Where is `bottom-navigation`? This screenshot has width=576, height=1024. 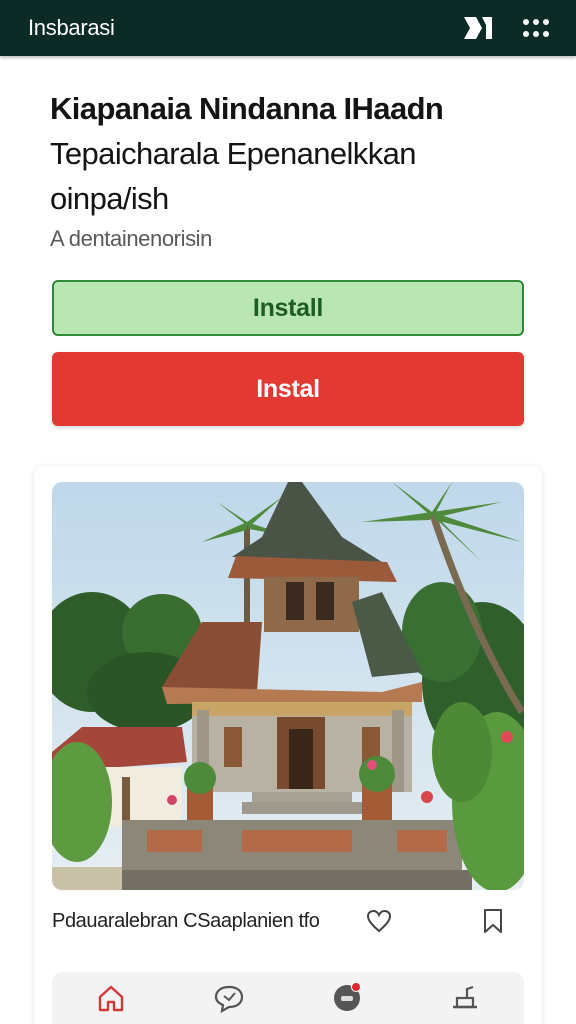 bottom-navigation is located at coordinates (288, 998).